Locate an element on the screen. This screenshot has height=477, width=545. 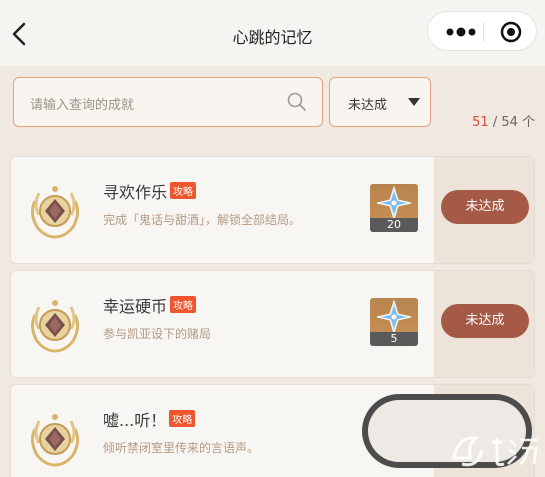
caret-down-icon is located at coordinates (414, 102).